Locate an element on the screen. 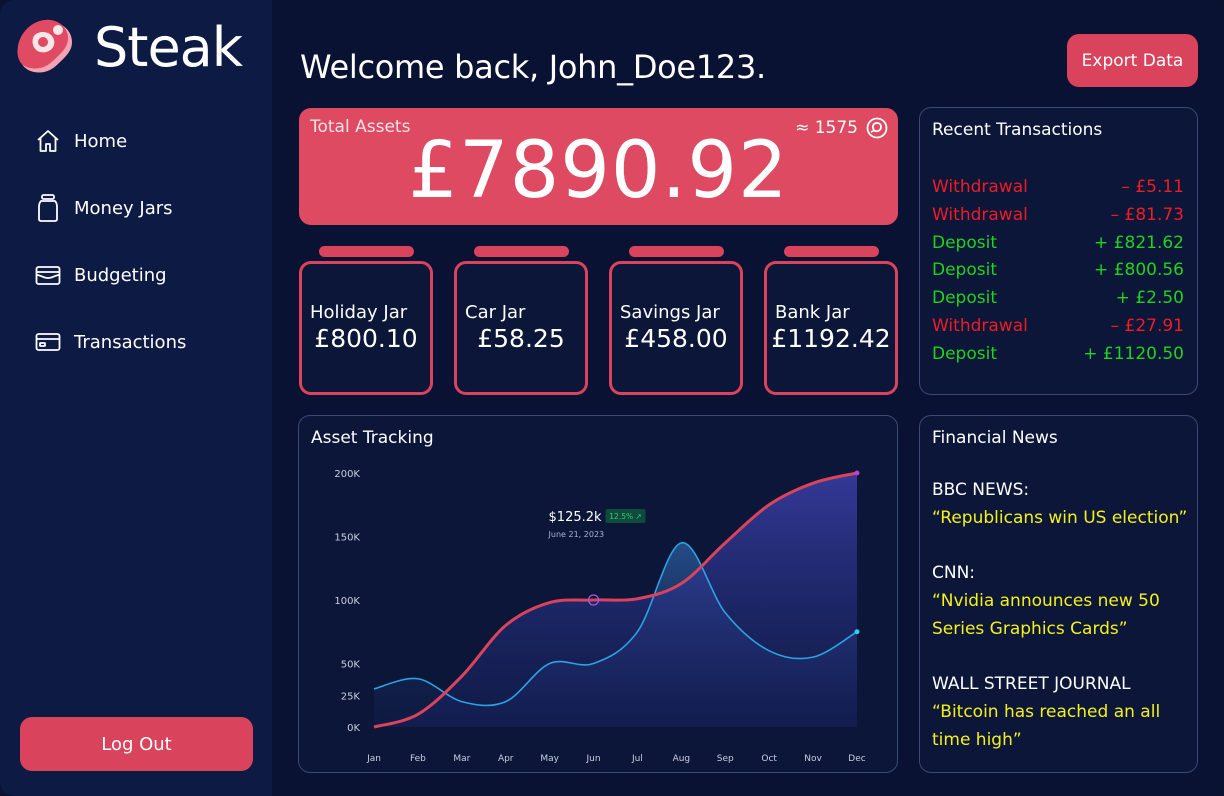 Image resolution: width=1224 pixels, height=796 pixels. transaction-row: Withdrawal – £5.11 is located at coordinates (1058, 188).